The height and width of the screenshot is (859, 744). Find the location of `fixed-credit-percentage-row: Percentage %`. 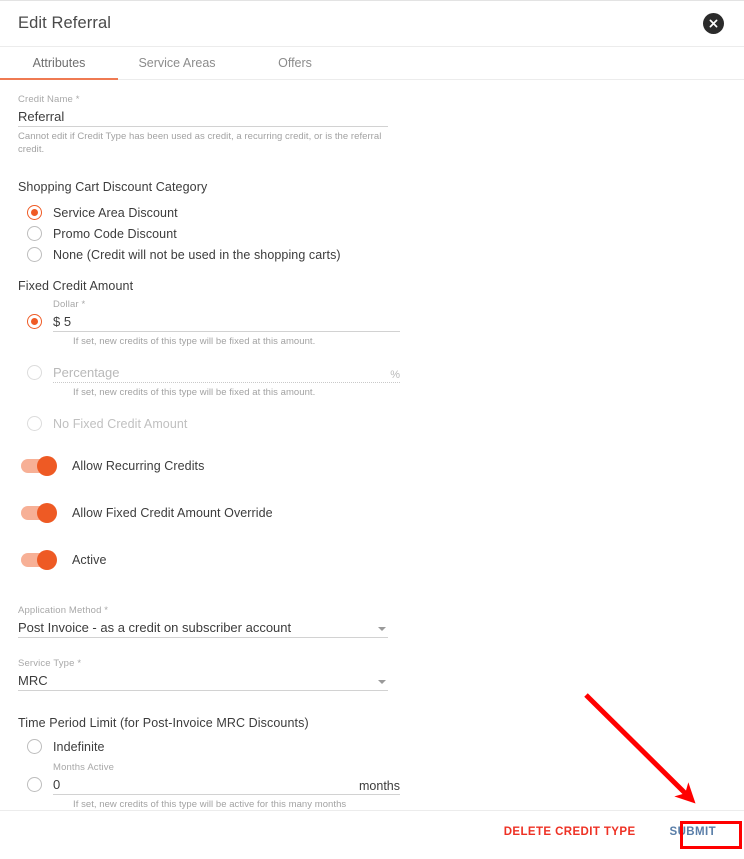

fixed-credit-percentage-row: Percentage % is located at coordinates (372, 372).